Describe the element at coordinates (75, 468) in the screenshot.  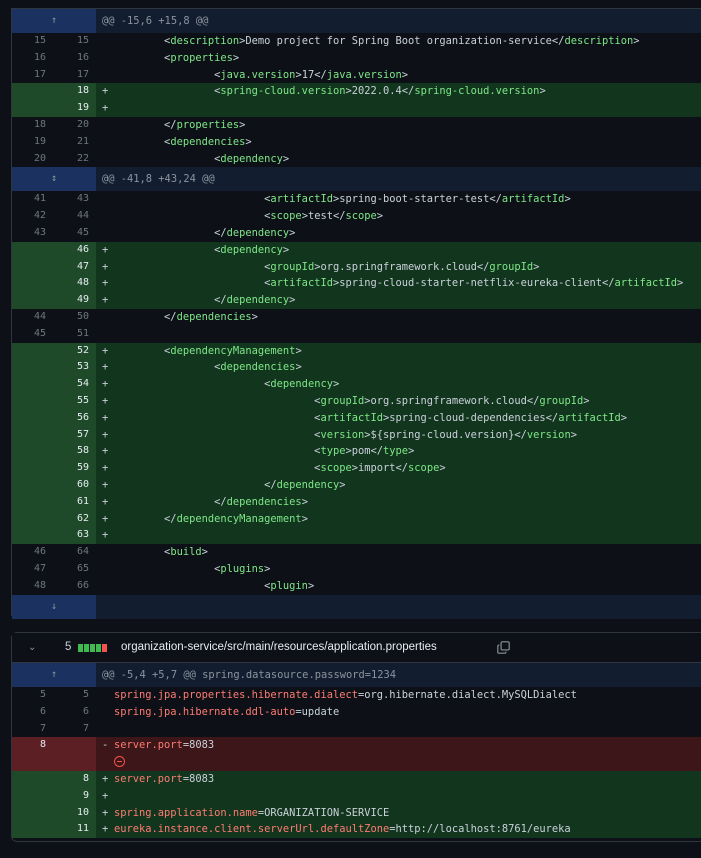
I see `new-line-number: 59` at that location.